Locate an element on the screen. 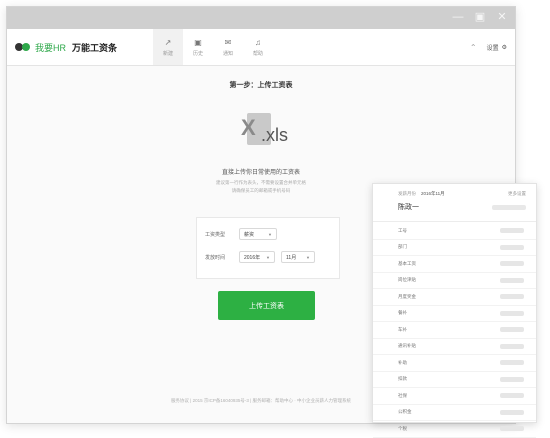 The image size is (550, 438). headphones-icon: ♫ is located at coordinates (258, 42).